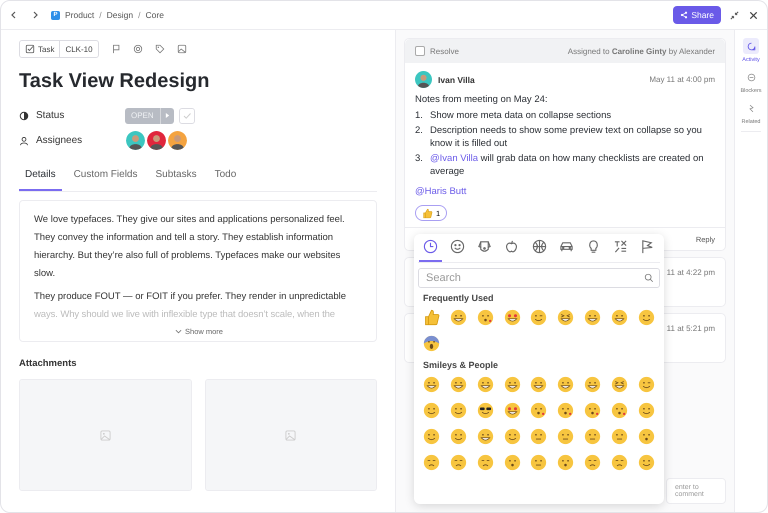 Image resolution: width=768 pixels, height=513 pixels. Describe the element at coordinates (539, 278) in the screenshot. I see `search-field: Search` at that location.